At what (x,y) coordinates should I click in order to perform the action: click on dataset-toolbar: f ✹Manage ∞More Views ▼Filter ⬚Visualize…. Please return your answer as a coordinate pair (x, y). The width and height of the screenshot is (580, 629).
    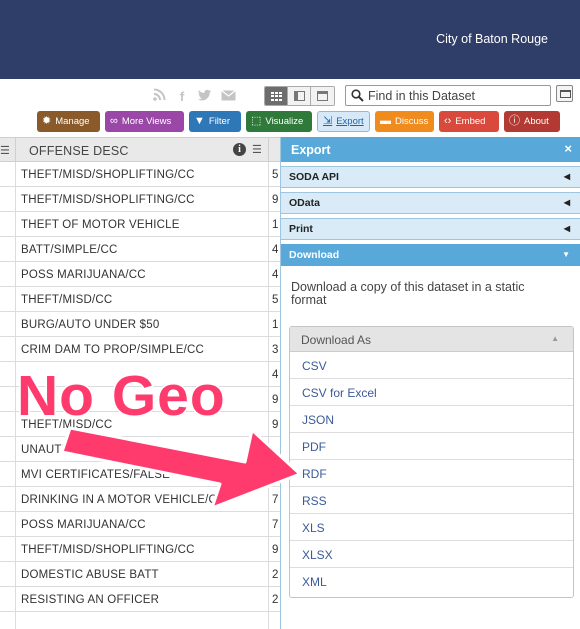
    Looking at the image, I should click on (290, 108).